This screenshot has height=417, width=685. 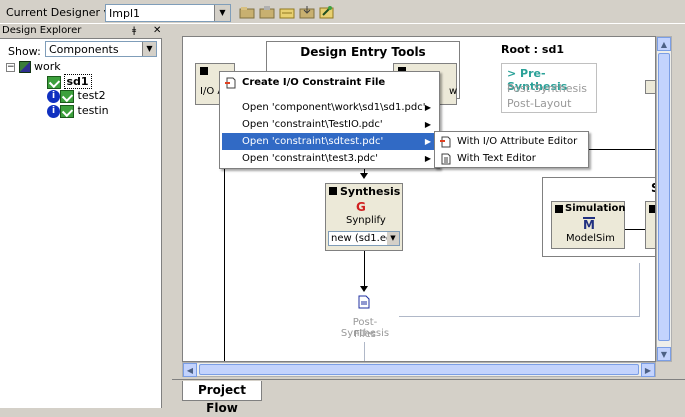 I want to click on menu-item-open-sdtest-pdc: Open 'constraint\sdtest.pdc' ▶, so click(x=329, y=141).